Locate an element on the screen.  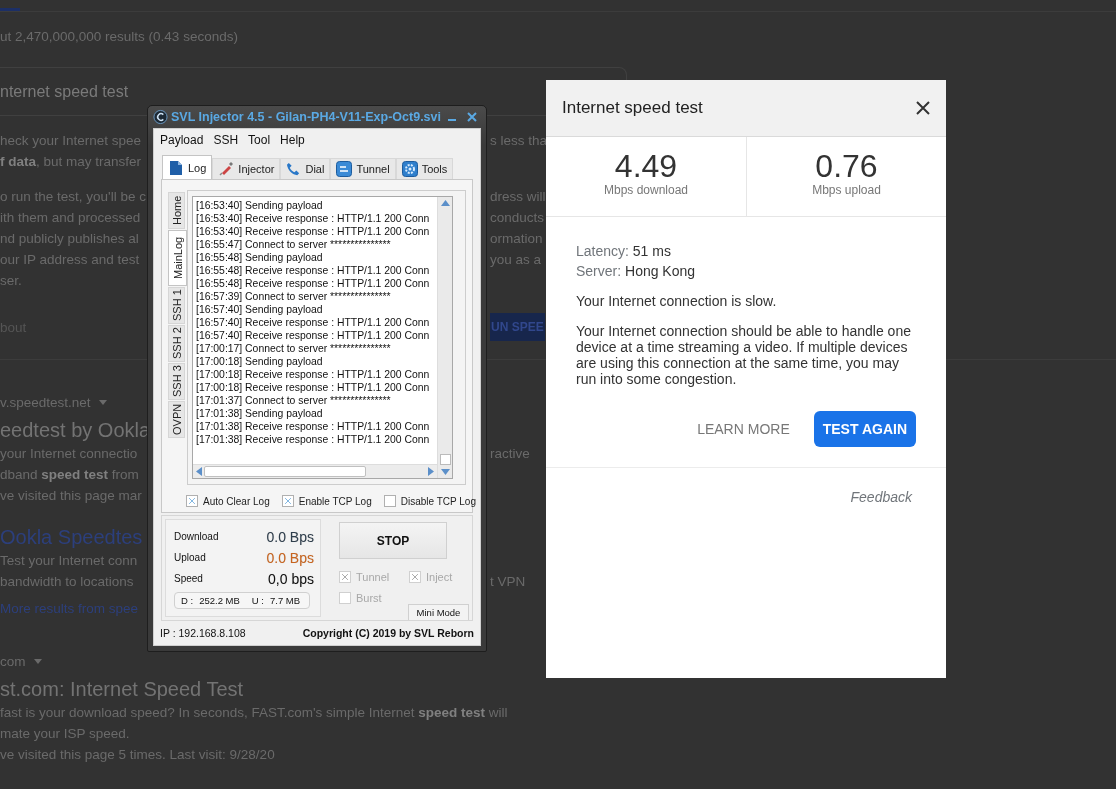
tab: Log is located at coordinates (187, 167).